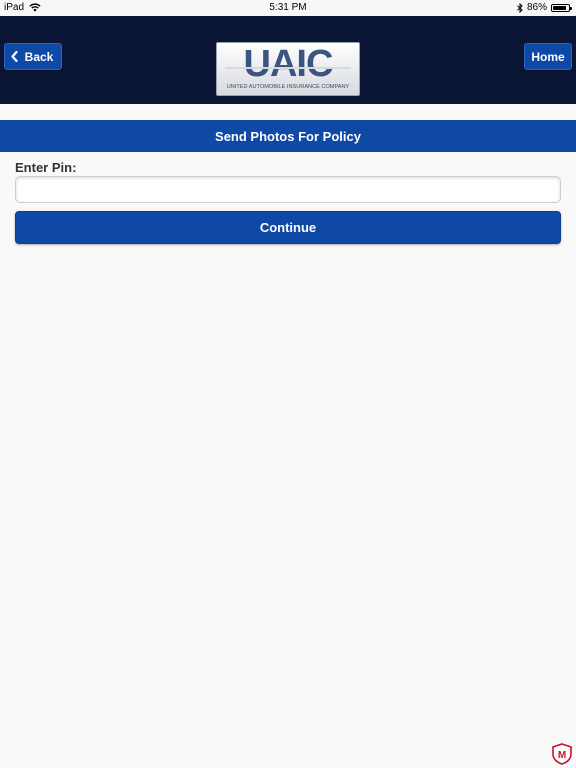 The width and height of the screenshot is (576, 768). I want to click on uaic-logo: UAIC UNITED AUTOMOBILE INSURANCE COMPANY, so click(288, 69).